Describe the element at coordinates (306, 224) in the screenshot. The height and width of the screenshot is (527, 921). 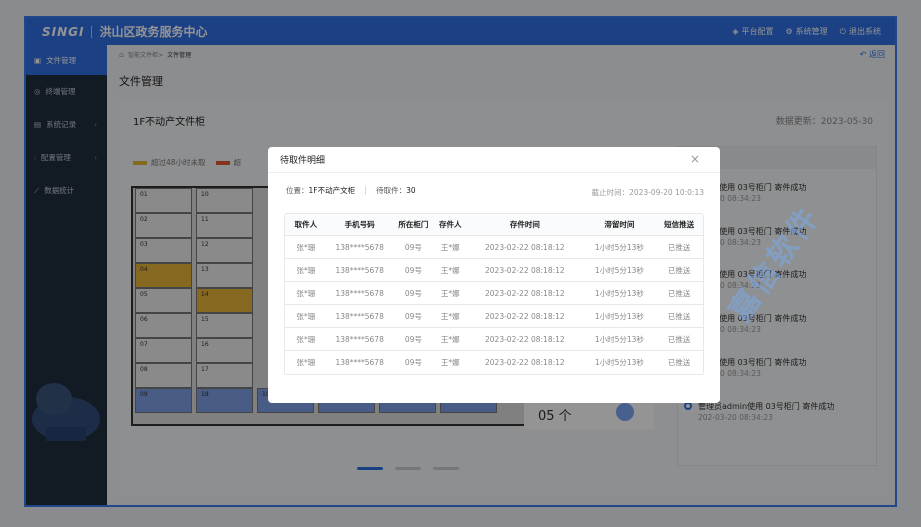
I see `column-header: 取件人` at that location.